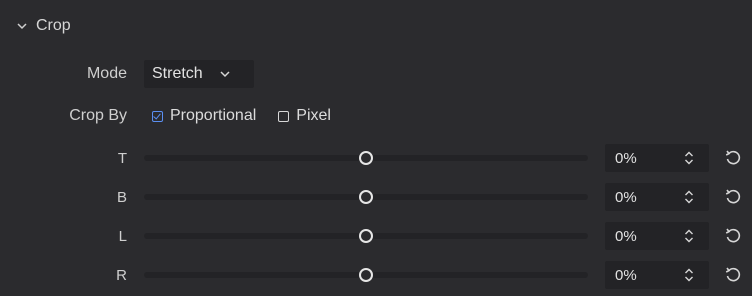 The image size is (752, 296). I want to click on section-title: Crop, so click(53, 25).